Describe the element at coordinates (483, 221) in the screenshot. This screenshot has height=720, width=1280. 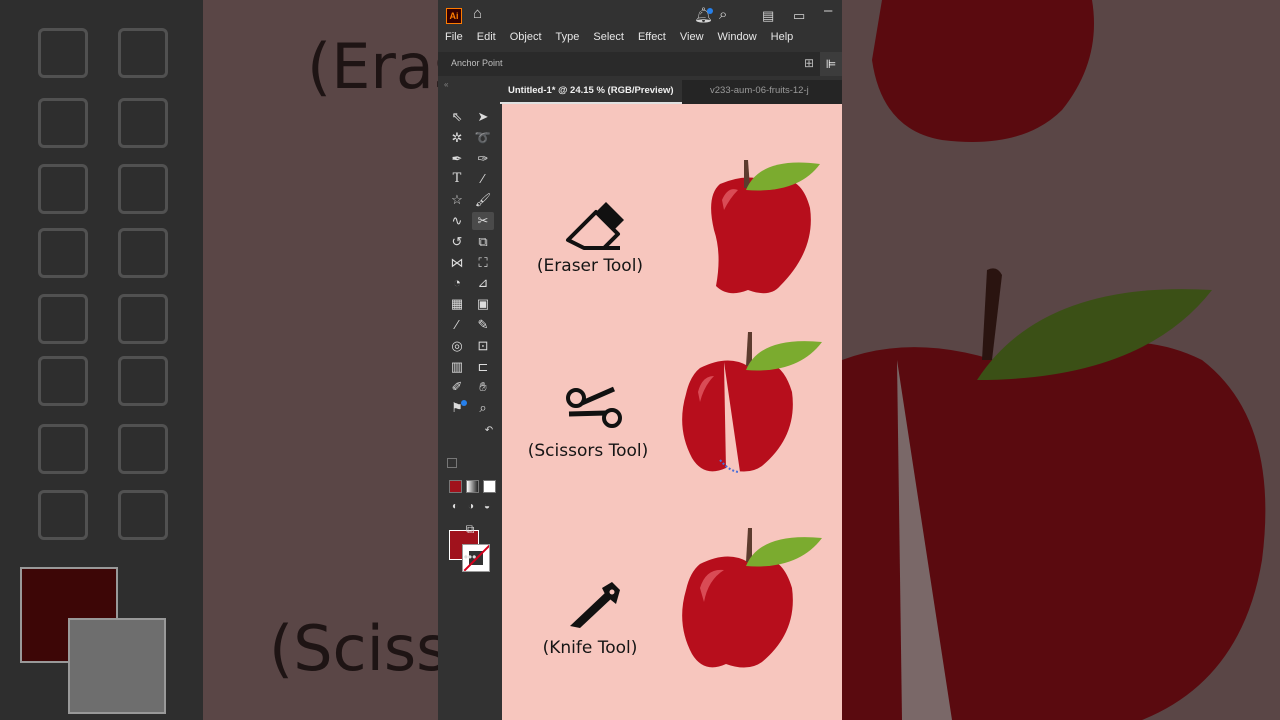
I see `scissors-tool-icon: ✂` at that location.